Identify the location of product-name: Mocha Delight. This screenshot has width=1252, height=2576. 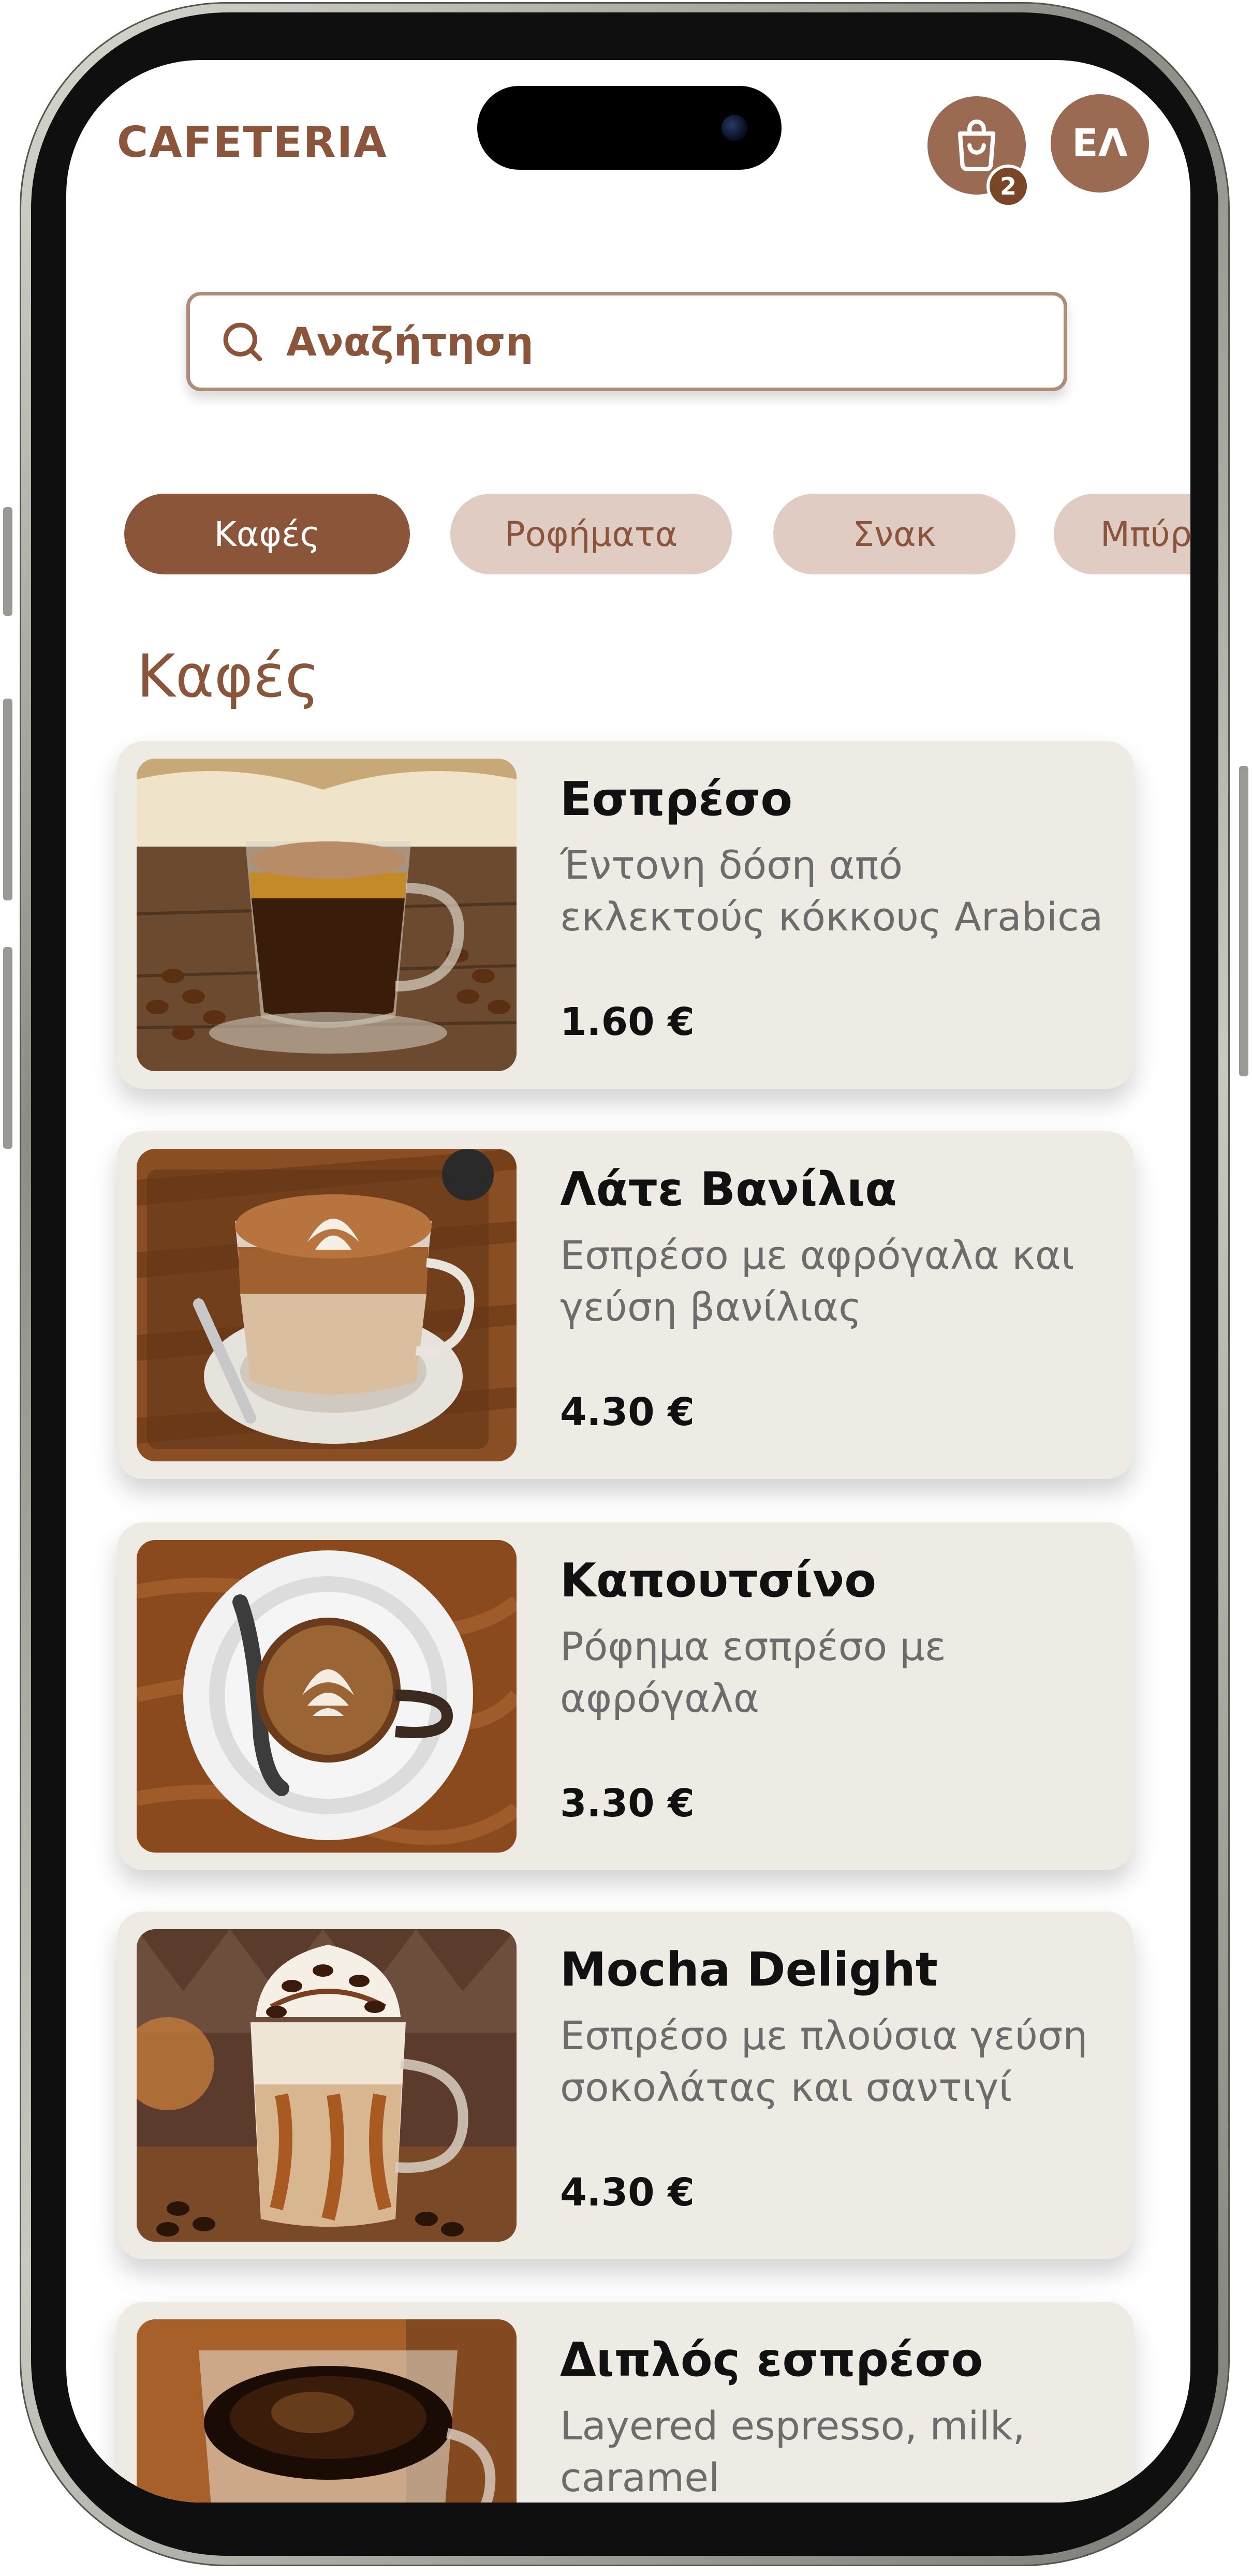
(749, 1970).